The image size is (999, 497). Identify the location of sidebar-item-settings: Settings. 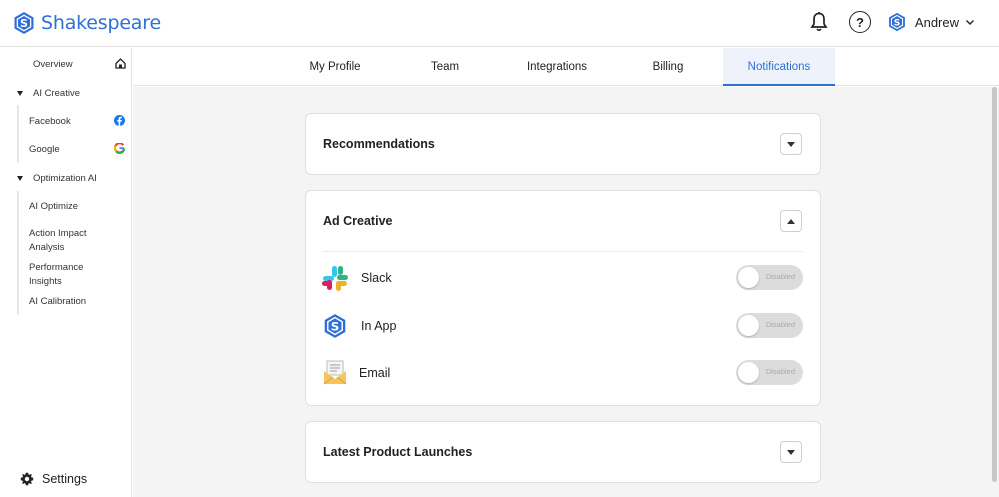
(53, 479).